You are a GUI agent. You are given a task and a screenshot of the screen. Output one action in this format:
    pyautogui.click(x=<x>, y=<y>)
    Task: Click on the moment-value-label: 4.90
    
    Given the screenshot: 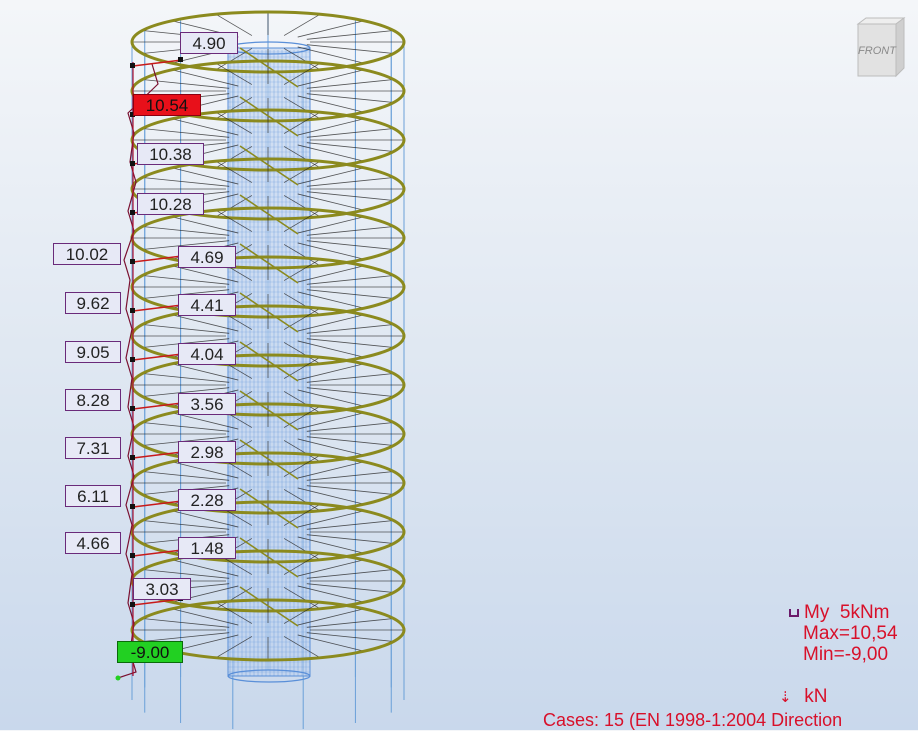 What is the action you would take?
    pyautogui.click(x=209, y=43)
    